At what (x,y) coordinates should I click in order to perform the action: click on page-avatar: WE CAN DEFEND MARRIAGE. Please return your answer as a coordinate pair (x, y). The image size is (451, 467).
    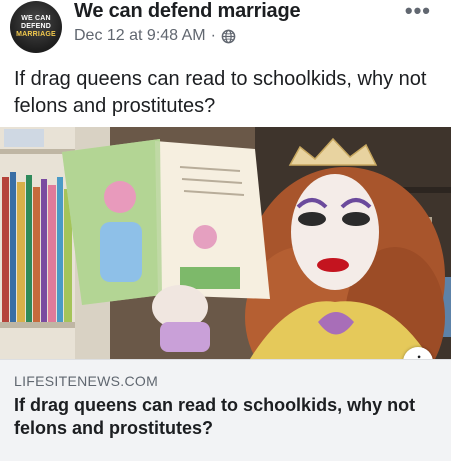
    Looking at the image, I should click on (36, 27).